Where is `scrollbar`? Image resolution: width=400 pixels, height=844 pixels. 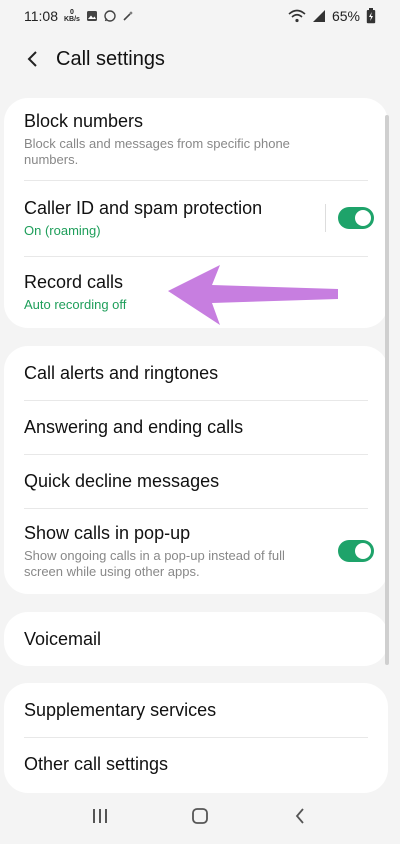
scrollbar is located at coordinates (387, 390).